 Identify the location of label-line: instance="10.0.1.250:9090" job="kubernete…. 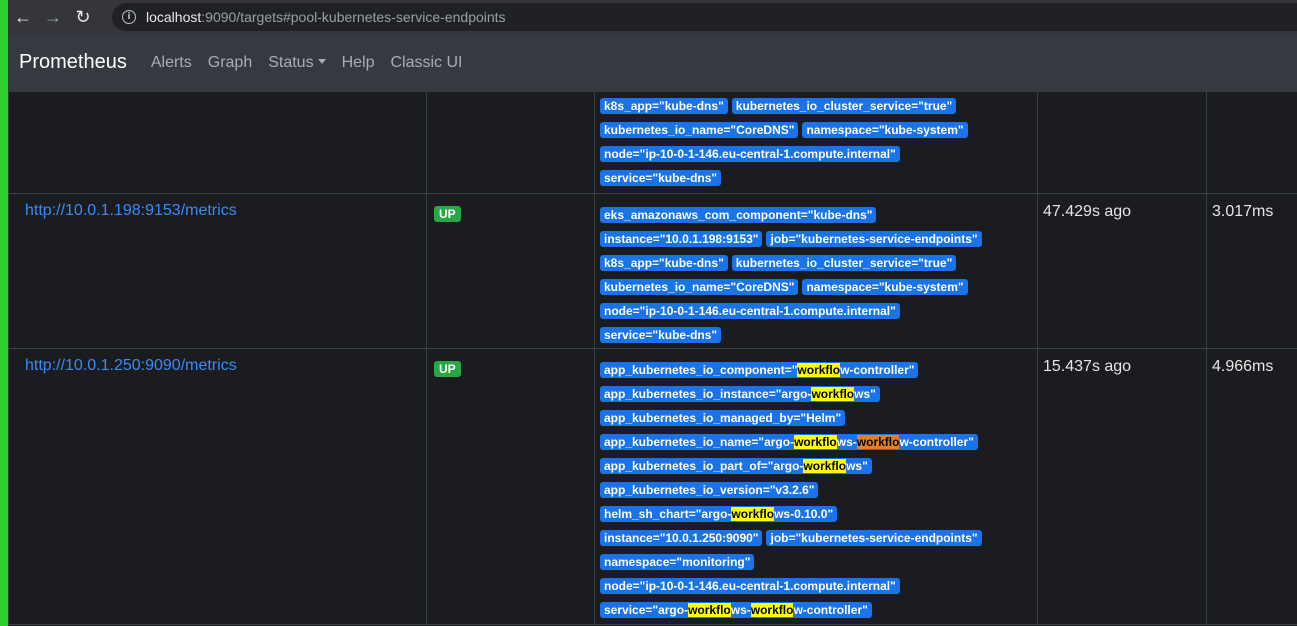
(818, 538).